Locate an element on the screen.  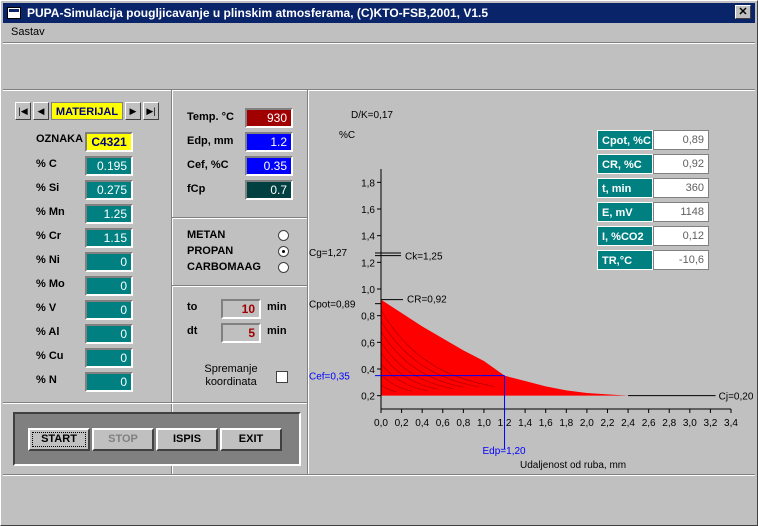
element-label: % Ni is located at coordinates (48, 260).